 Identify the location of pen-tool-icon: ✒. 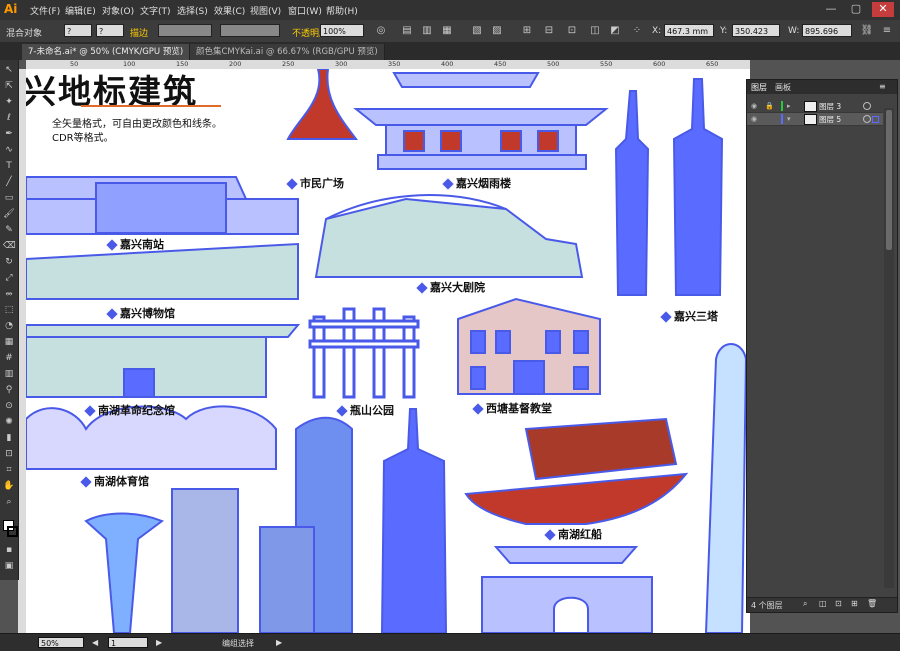
(9, 134).